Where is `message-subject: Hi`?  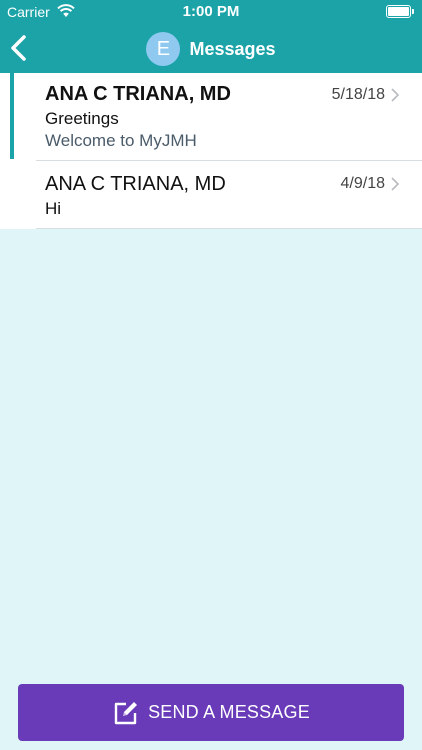 message-subject: Hi is located at coordinates (53, 208).